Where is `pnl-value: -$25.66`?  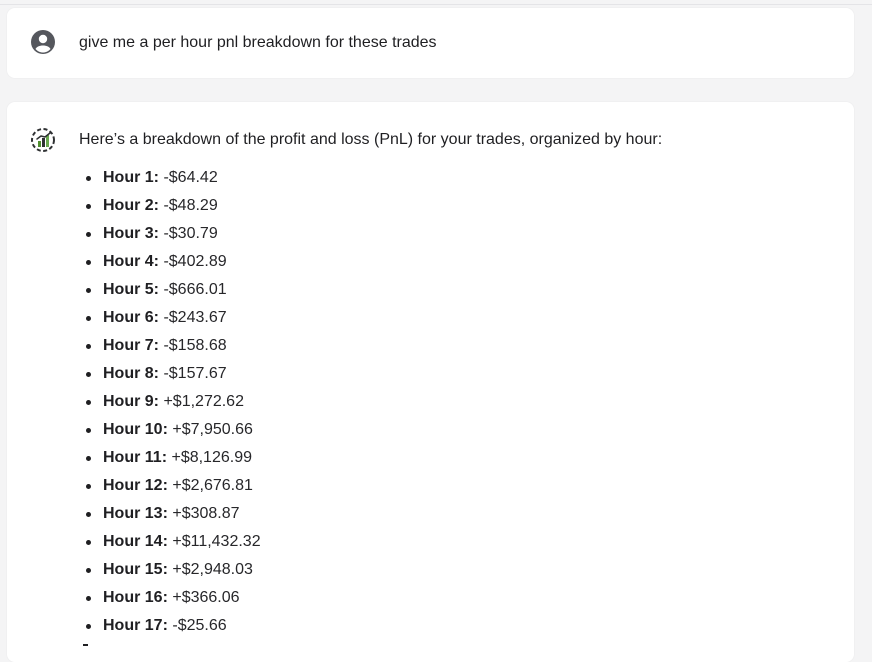
pnl-value: -$25.66 is located at coordinates (199, 625).